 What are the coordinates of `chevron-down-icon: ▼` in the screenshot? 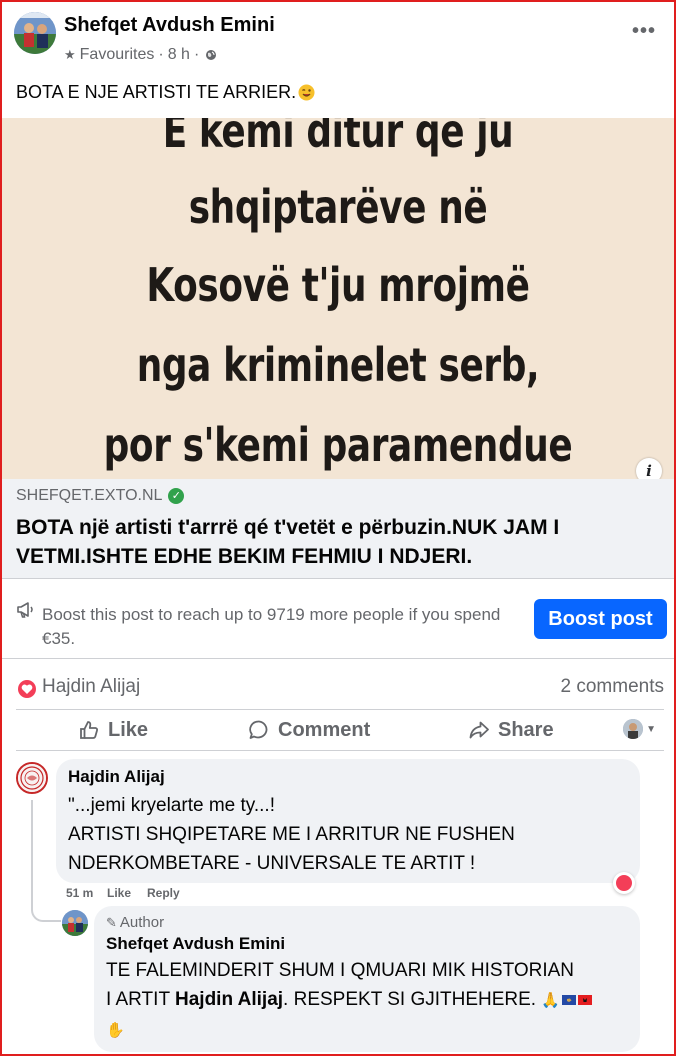 It's located at (651, 729).